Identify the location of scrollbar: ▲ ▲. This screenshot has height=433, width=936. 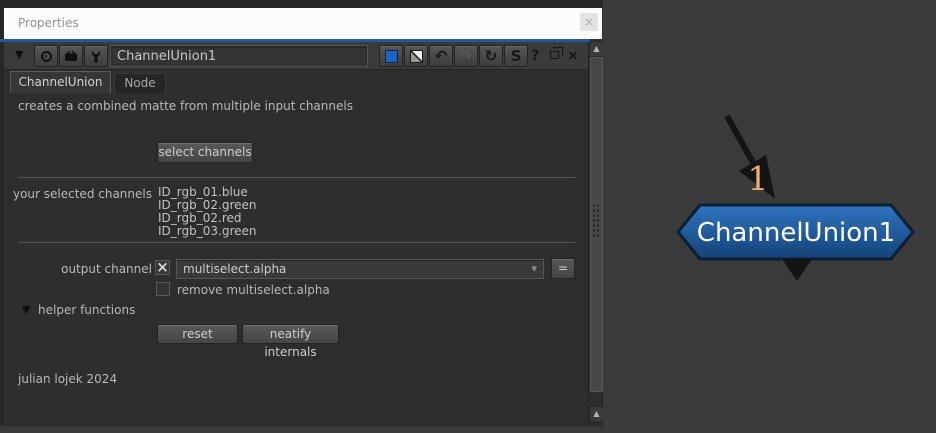
(595, 235).